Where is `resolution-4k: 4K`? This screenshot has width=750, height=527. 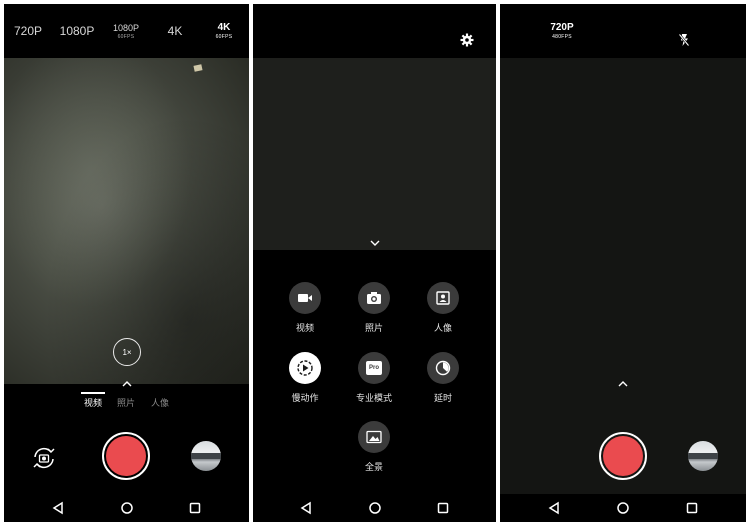 resolution-4k: 4K is located at coordinates (175, 31).